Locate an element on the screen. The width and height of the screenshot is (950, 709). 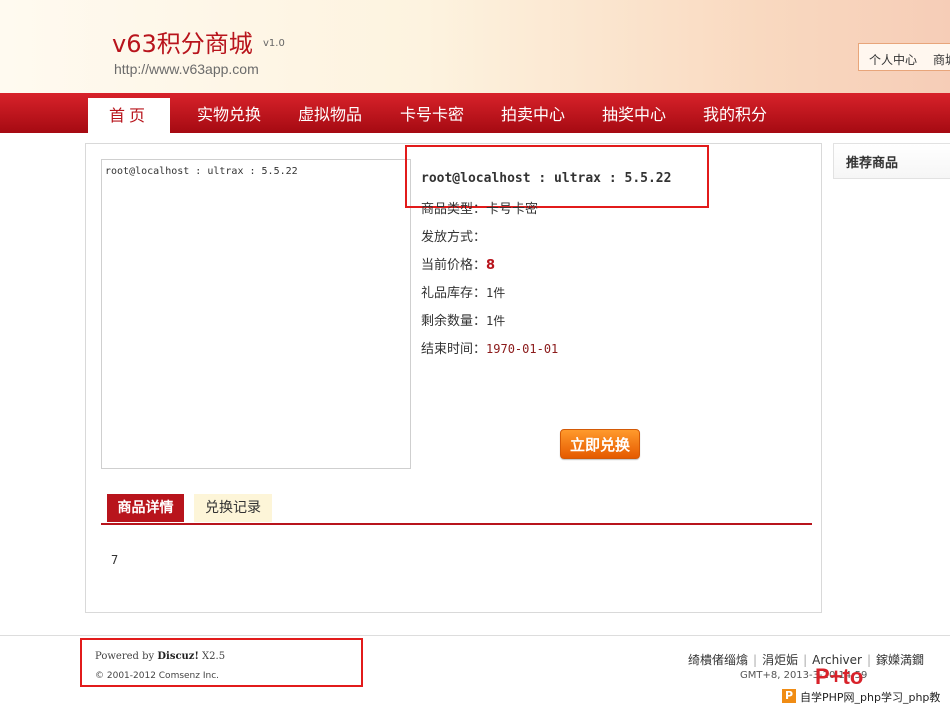
price-label: 当前价格： is located at coordinates (454, 265).